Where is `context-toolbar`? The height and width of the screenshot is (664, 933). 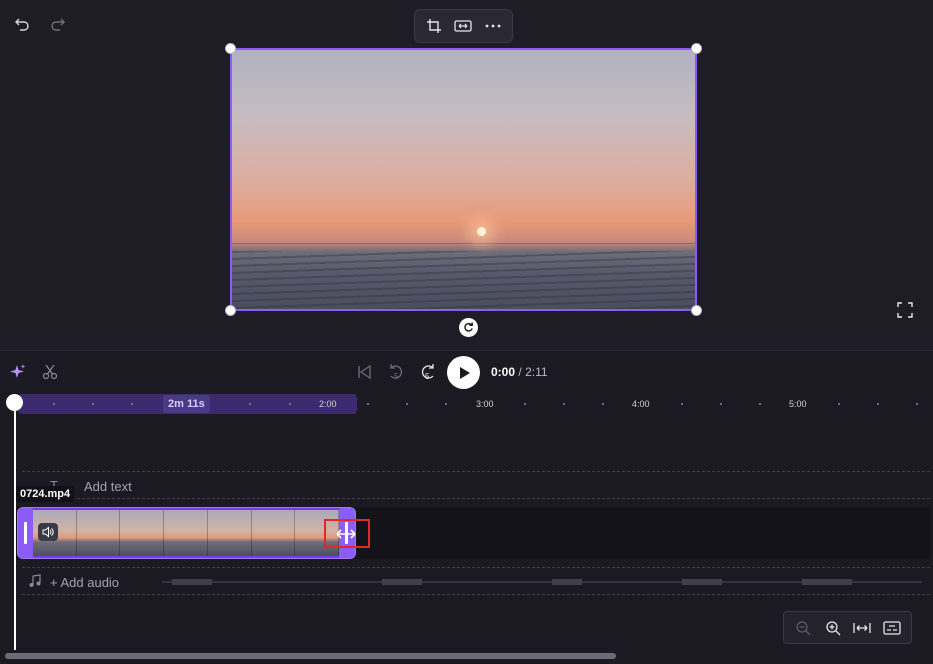 context-toolbar is located at coordinates (463, 26).